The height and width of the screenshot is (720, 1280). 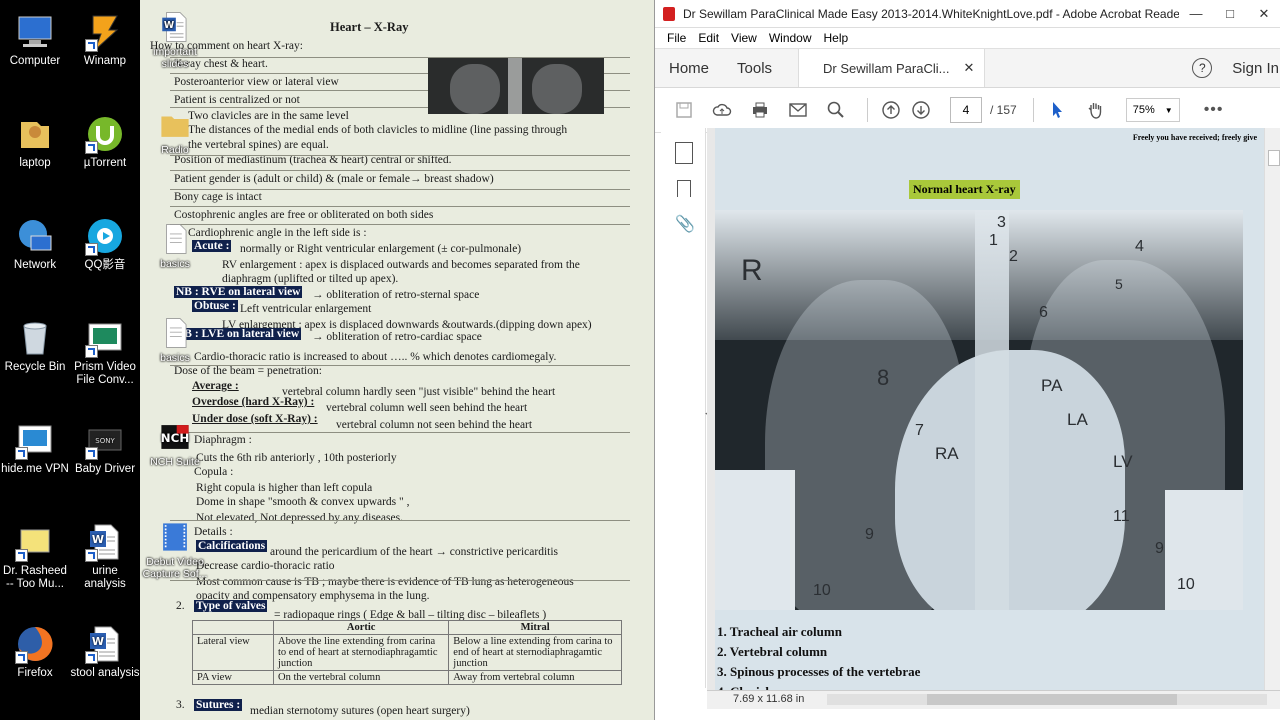 I want to click on folder-icon, so click(x=175, y=125).